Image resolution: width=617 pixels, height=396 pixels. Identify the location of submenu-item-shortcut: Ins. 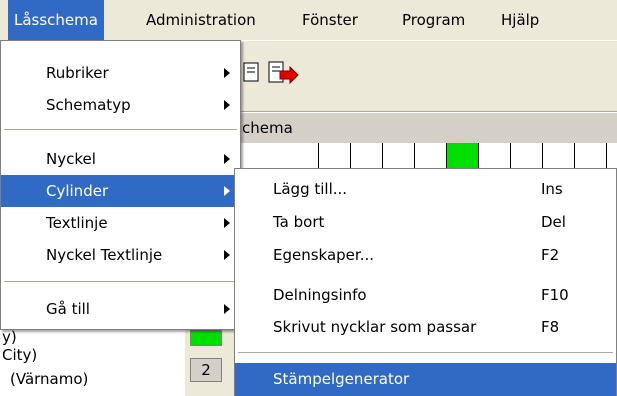
(552, 189).